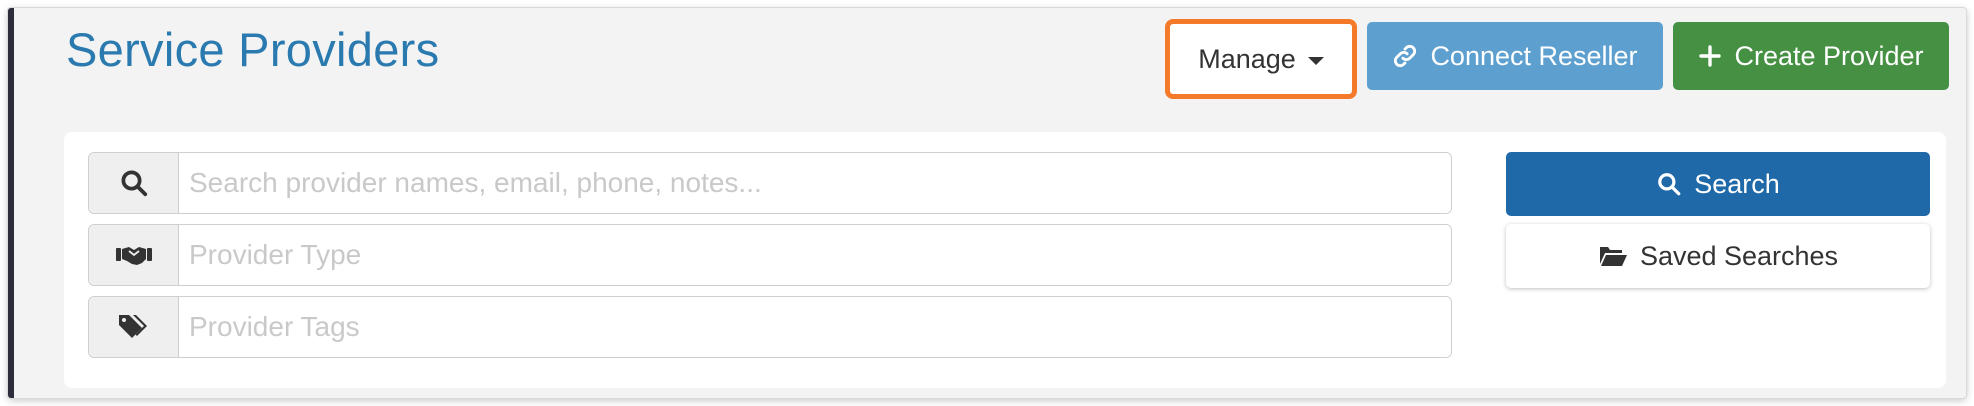  I want to click on caret-down-icon, so click(1315, 61).